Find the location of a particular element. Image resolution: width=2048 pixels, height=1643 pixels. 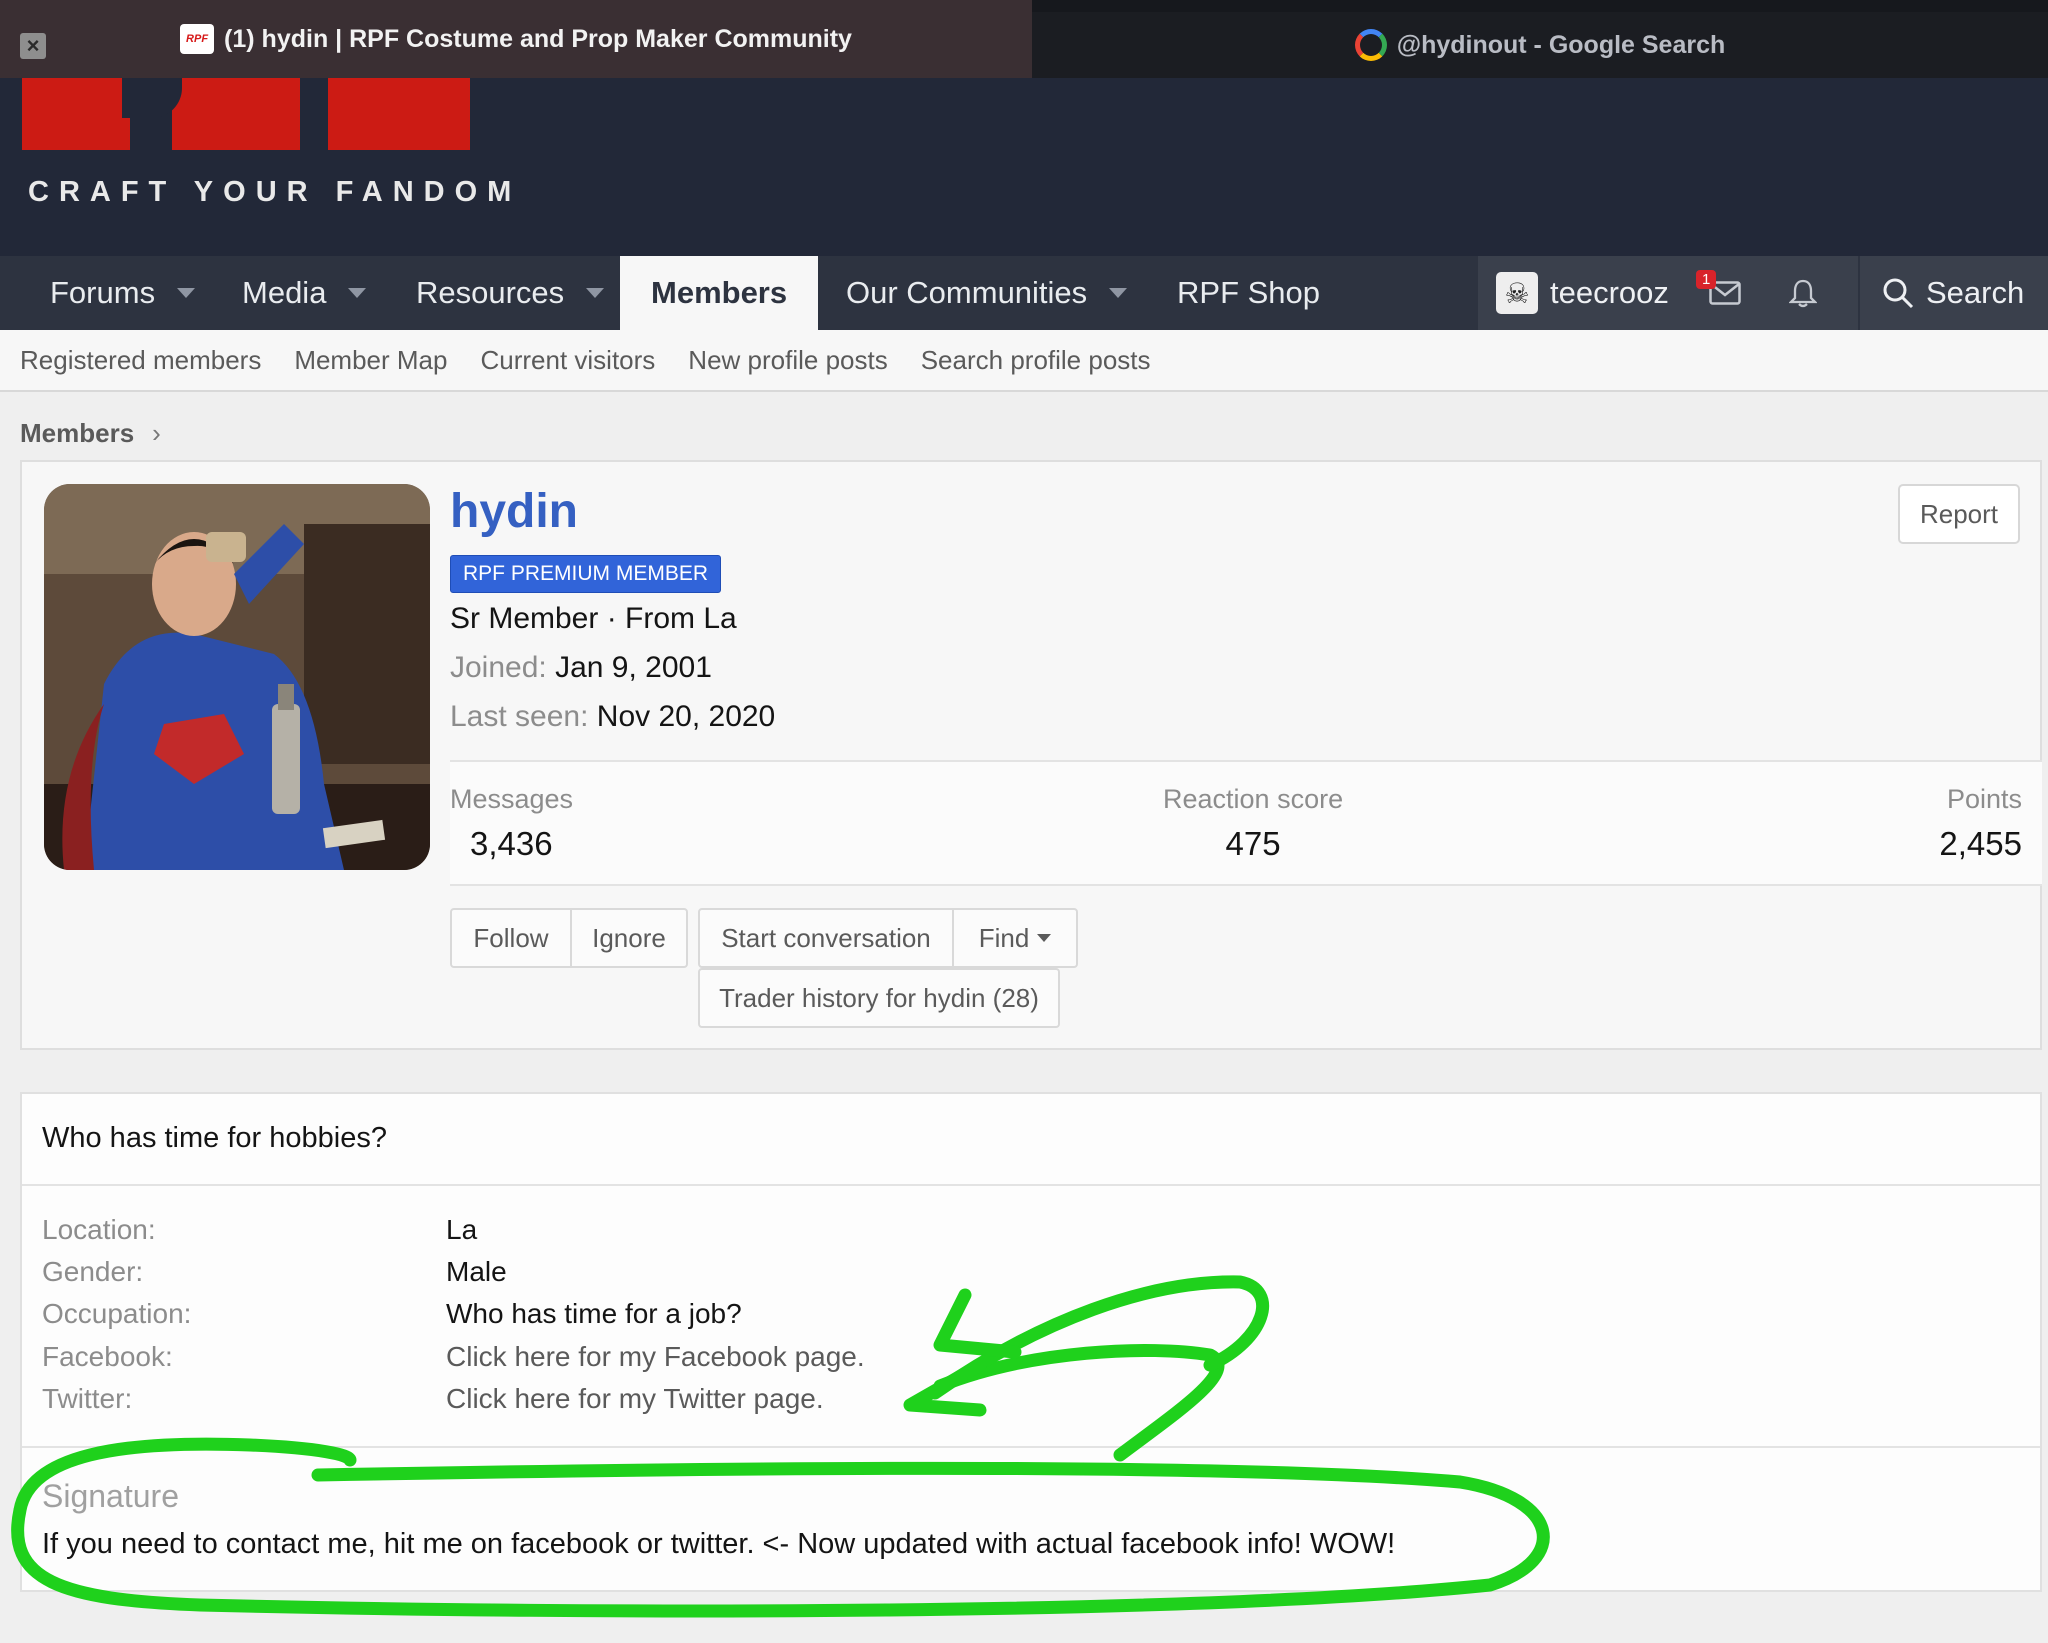

nav-rpf-shop: RPF Shop is located at coordinates (1248, 293).